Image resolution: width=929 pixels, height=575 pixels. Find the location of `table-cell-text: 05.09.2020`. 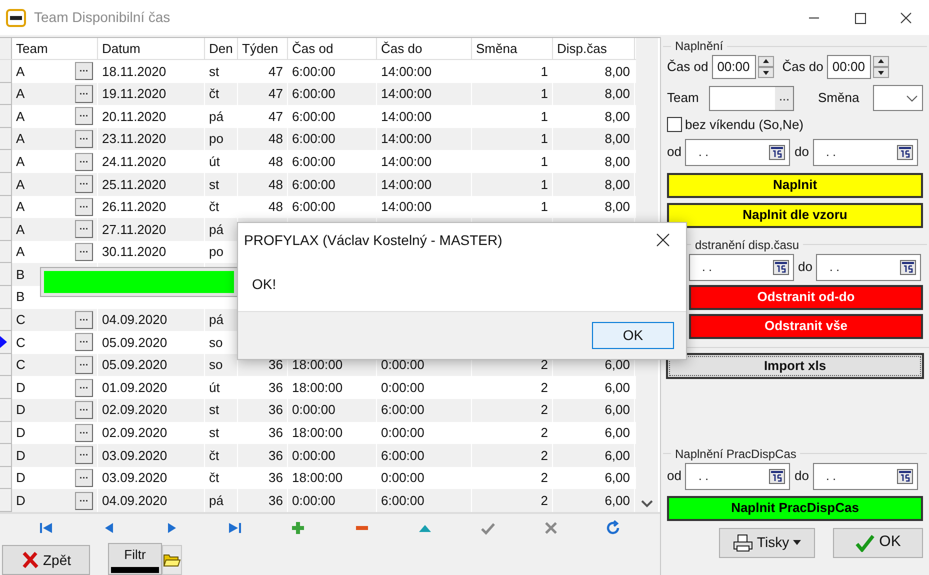

table-cell-text: 05.09.2020 is located at coordinates (135, 365).